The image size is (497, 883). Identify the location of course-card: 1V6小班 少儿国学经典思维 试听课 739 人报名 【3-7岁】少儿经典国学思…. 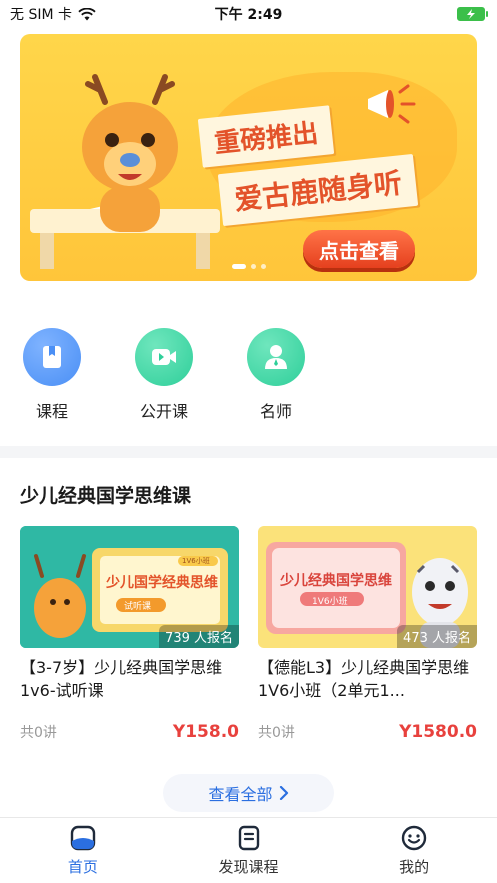
(129, 634).